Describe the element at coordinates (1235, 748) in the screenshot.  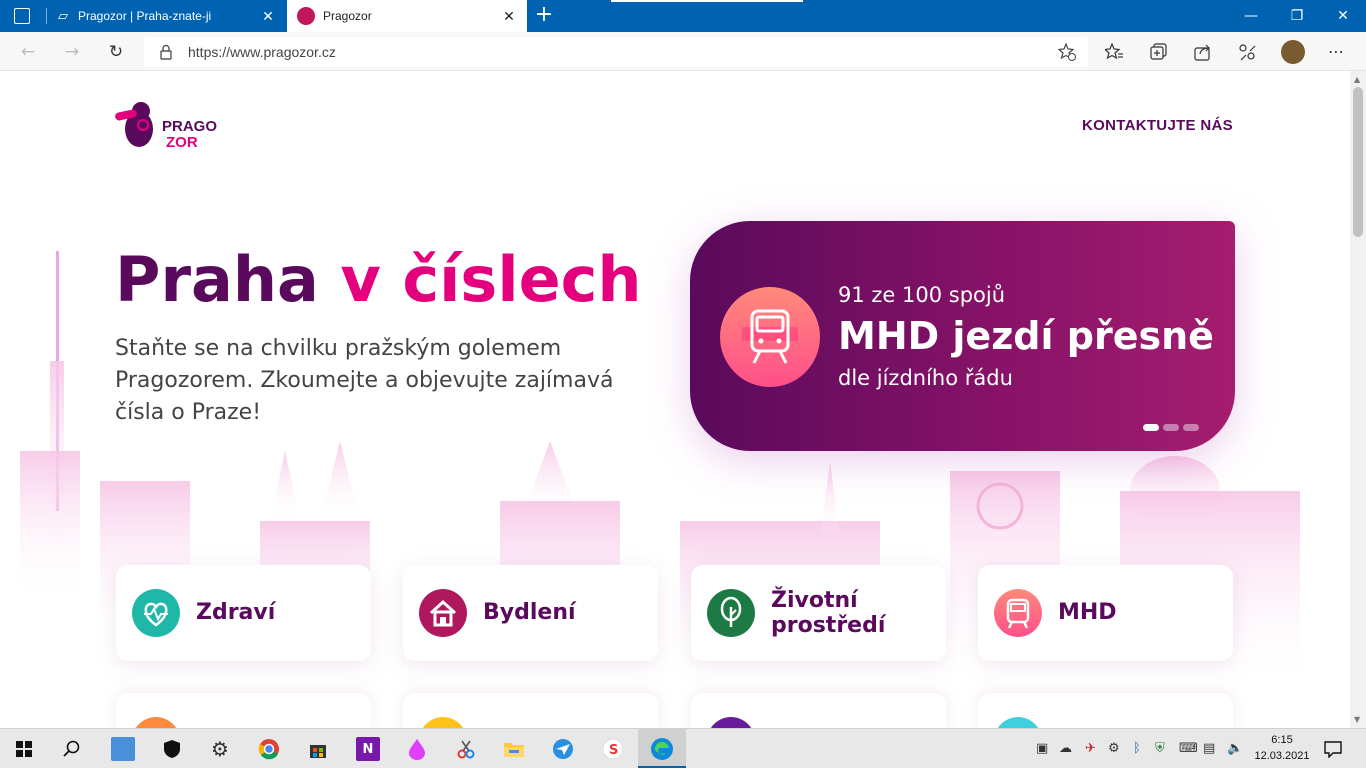
I see `volume-icon: 🔈` at that location.